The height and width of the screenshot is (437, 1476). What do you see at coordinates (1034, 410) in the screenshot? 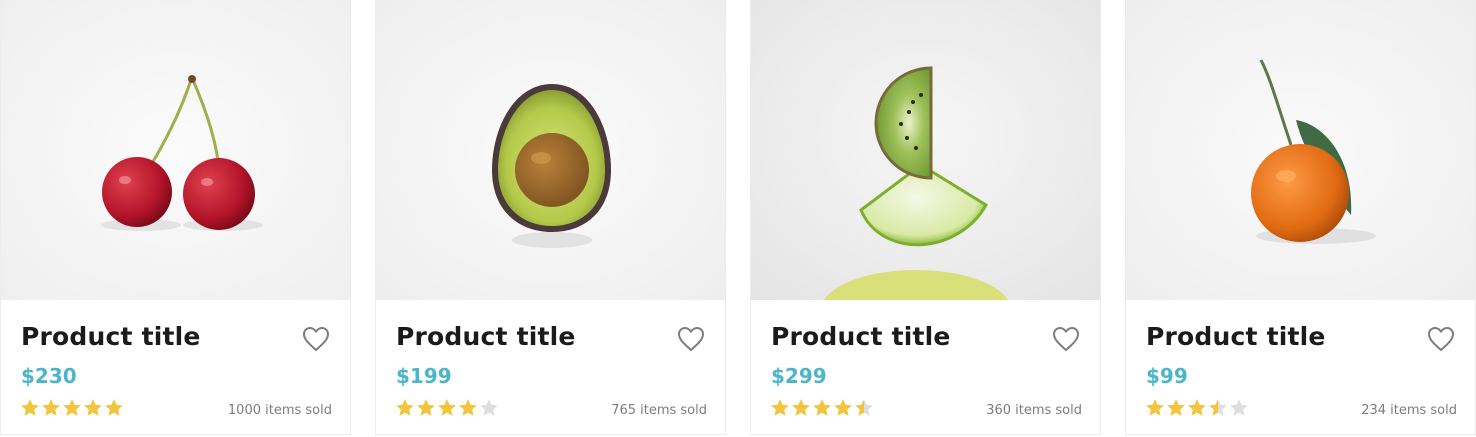
I see `items-sold: 360 items sold` at bounding box center [1034, 410].